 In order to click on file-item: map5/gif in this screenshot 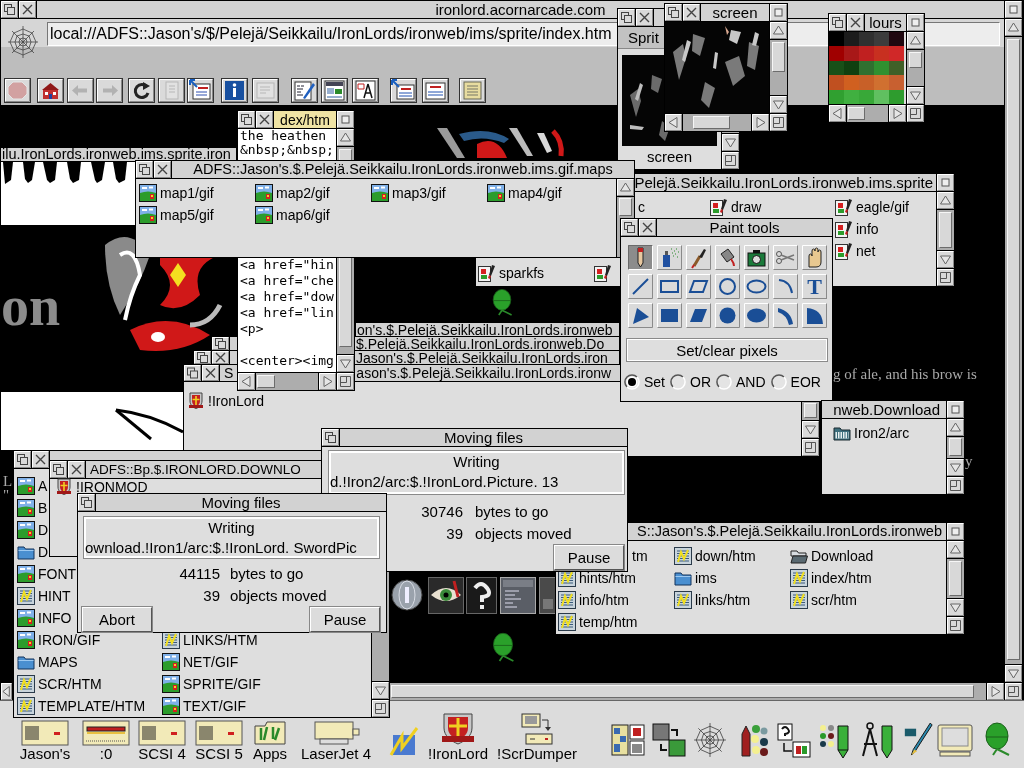, I will do `click(176, 215)`.